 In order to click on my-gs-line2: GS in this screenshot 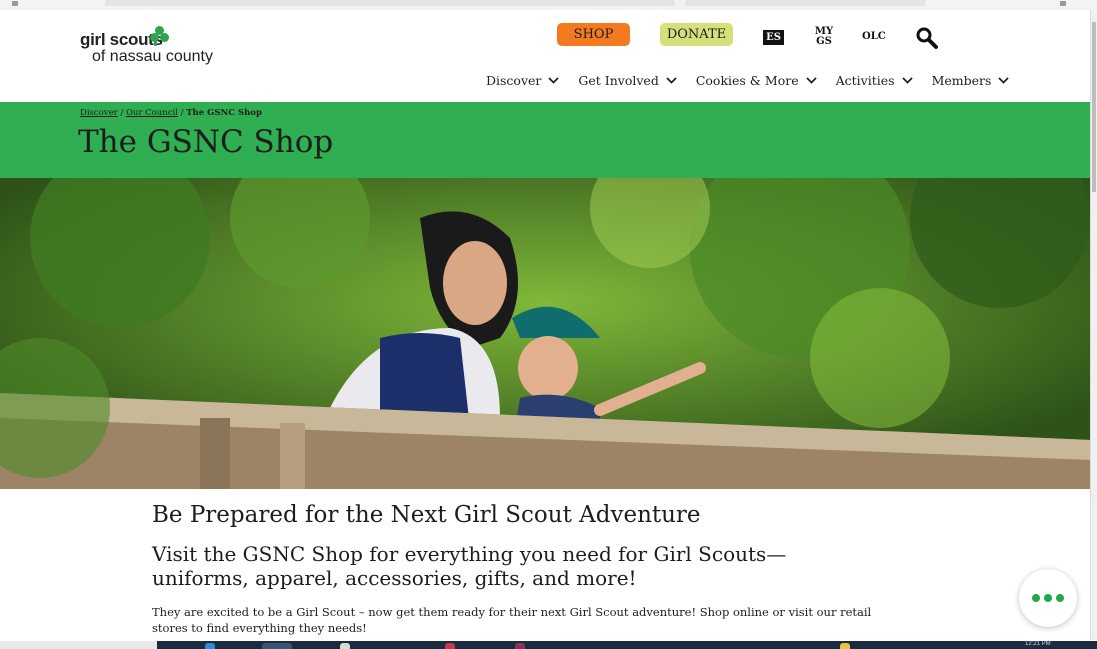, I will do `click(824, 41)`.